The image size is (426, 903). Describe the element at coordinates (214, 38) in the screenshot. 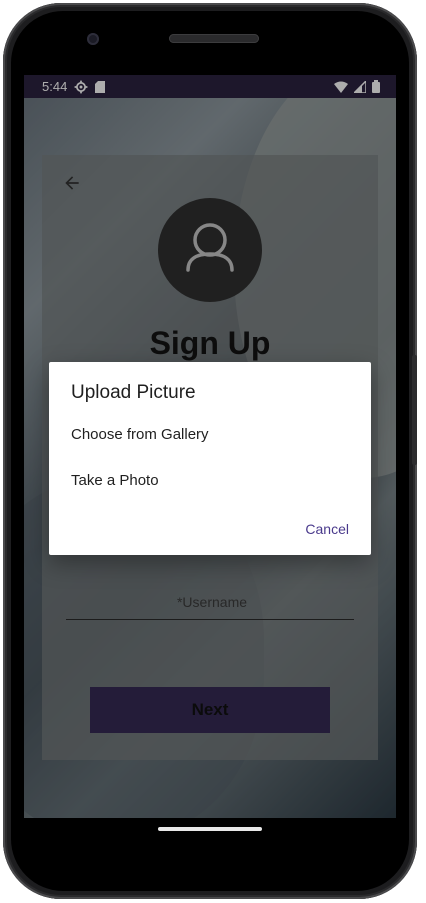

I see `earpiece-speaker` at that location.